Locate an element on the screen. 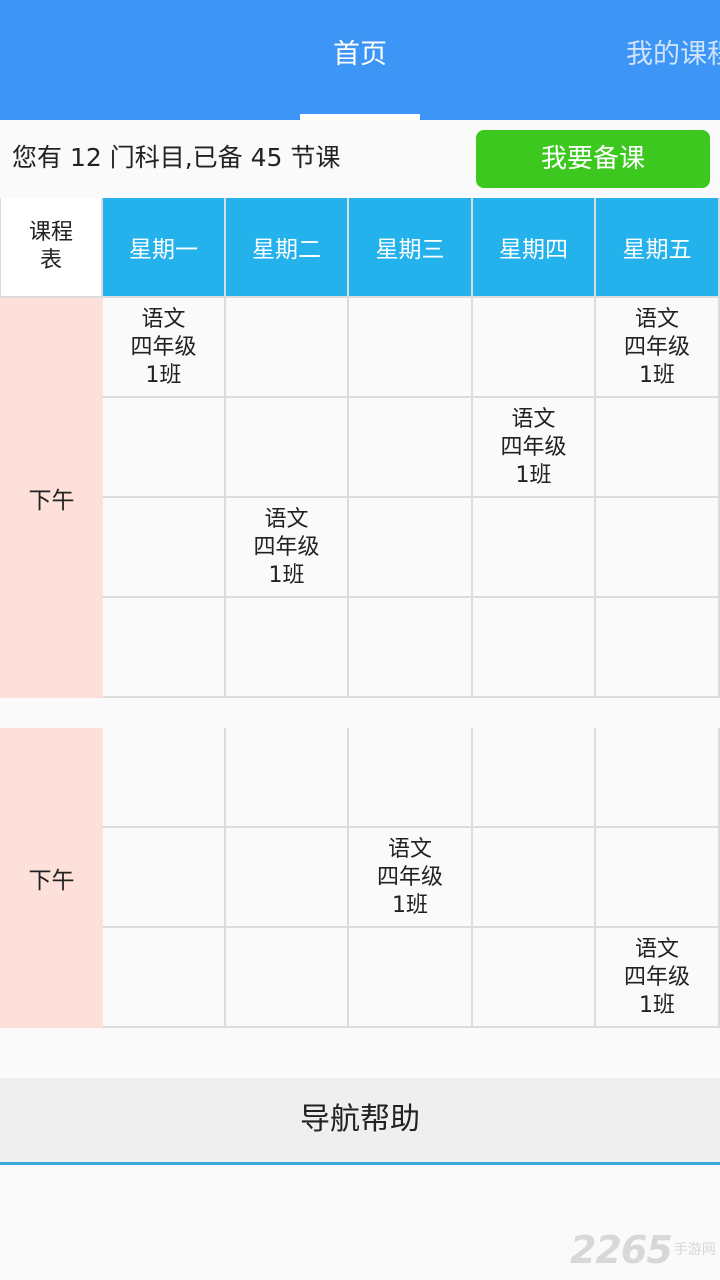 The width and height of the screenshot is (720, 1280). nav-help-button: 导航帮助 is located at coordinates (360, 1120).